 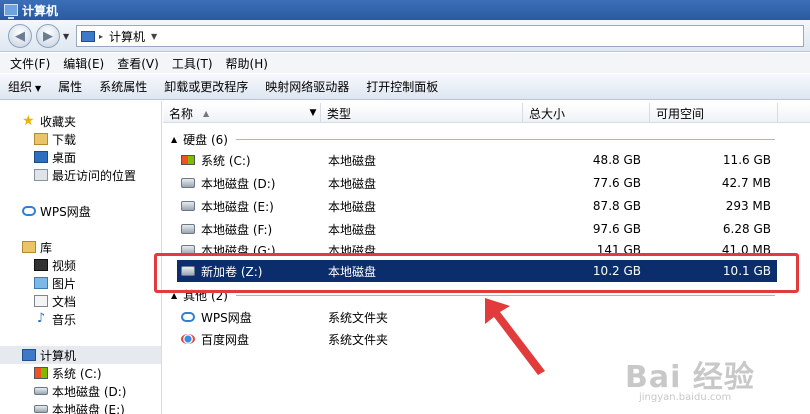 I want to click on other-row: 百度网盘 系统文件夹, so click(x=477, y=339).